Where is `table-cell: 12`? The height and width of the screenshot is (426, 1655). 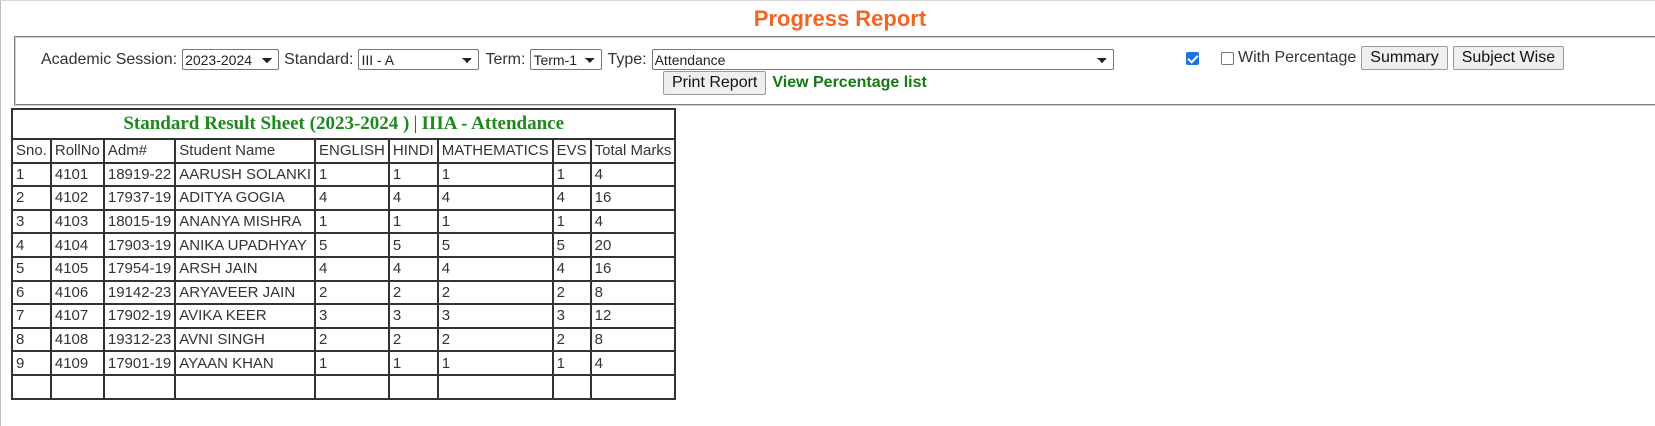 table-cell: 12 is located at coordinates (633, 316).